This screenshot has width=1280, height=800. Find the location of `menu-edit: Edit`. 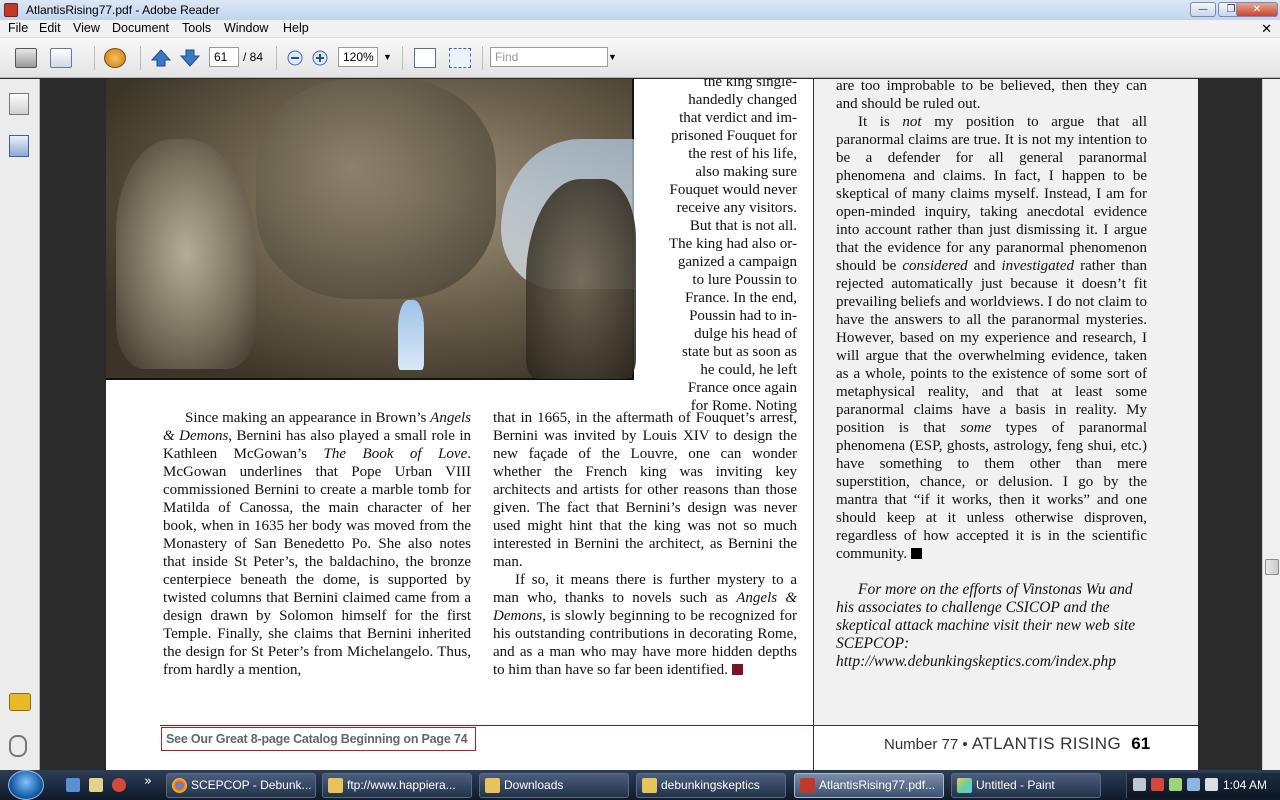

menu-edit: Edit is located at coordinates (50, 28).